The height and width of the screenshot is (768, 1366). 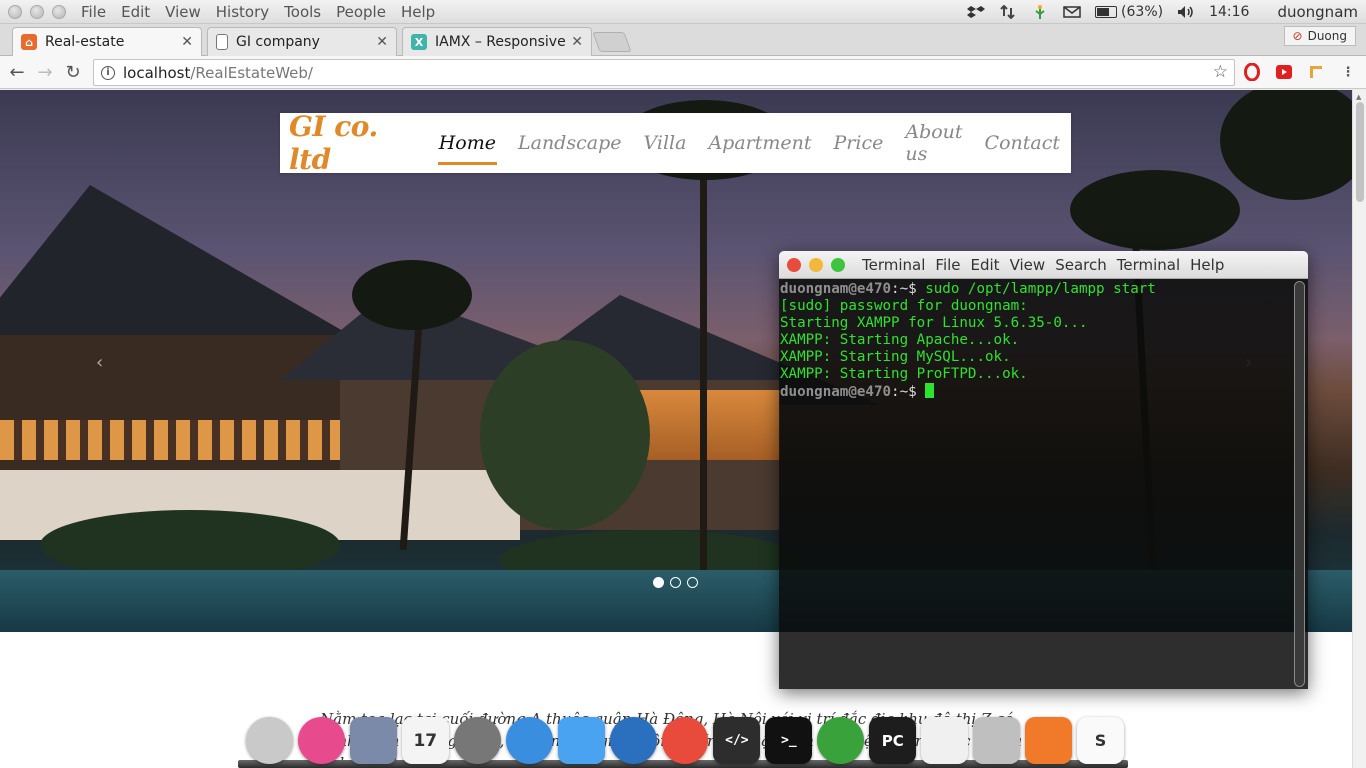 I want to click on forward-arrow-icon: →, so click(x=45, y=72).